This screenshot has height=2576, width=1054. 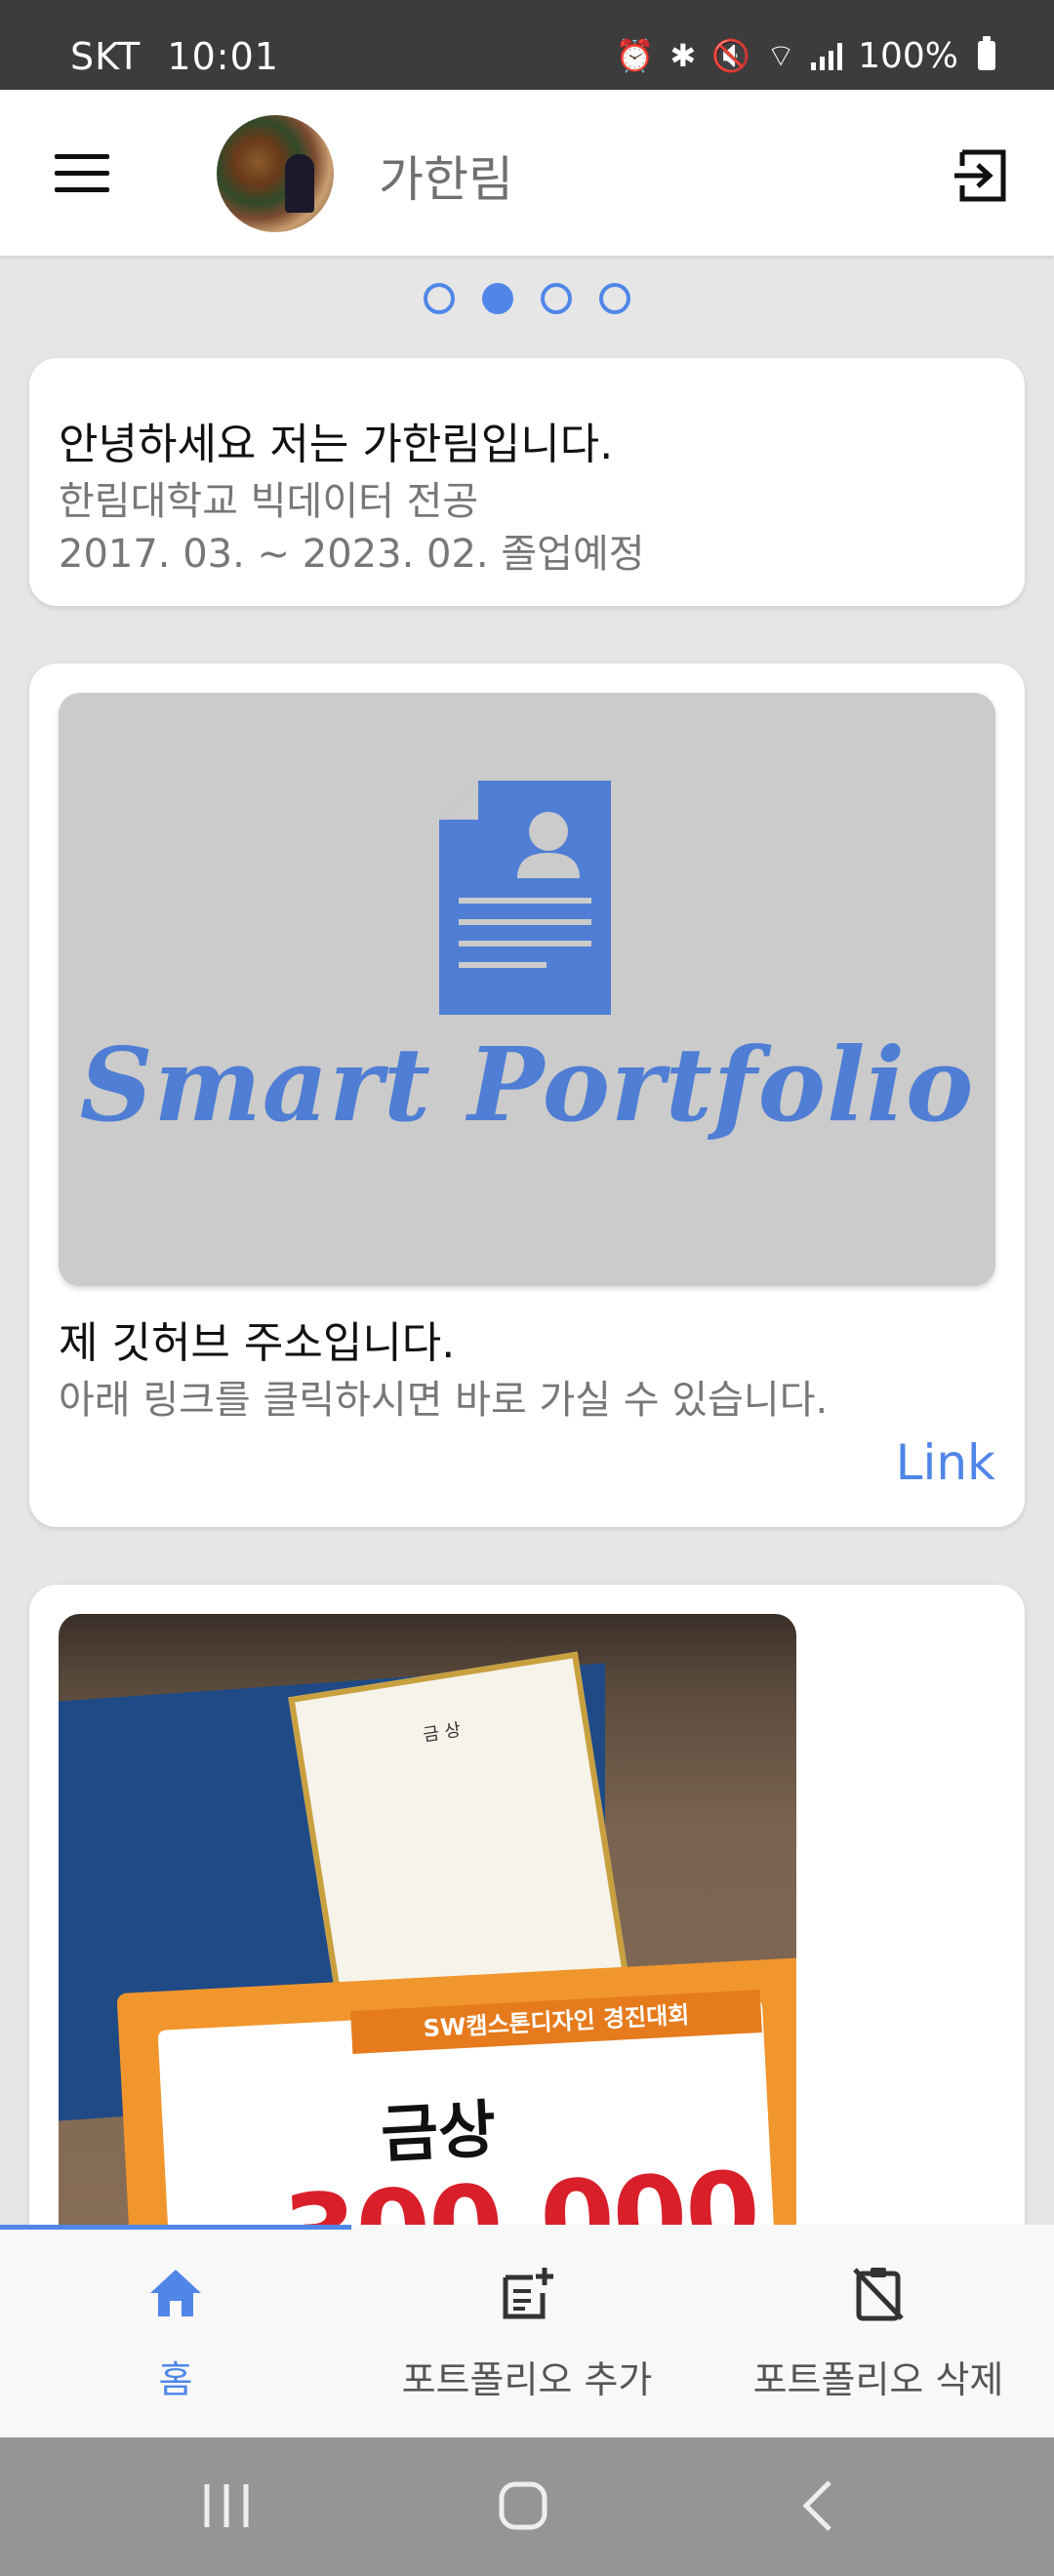 What do you see at coordinates (444, 1400) in the screenshot?
I see `github-subtitle: 아래 링크를 클릭하시면 바로 가실 수 있습니다.` at bounding box center [444, 1400].